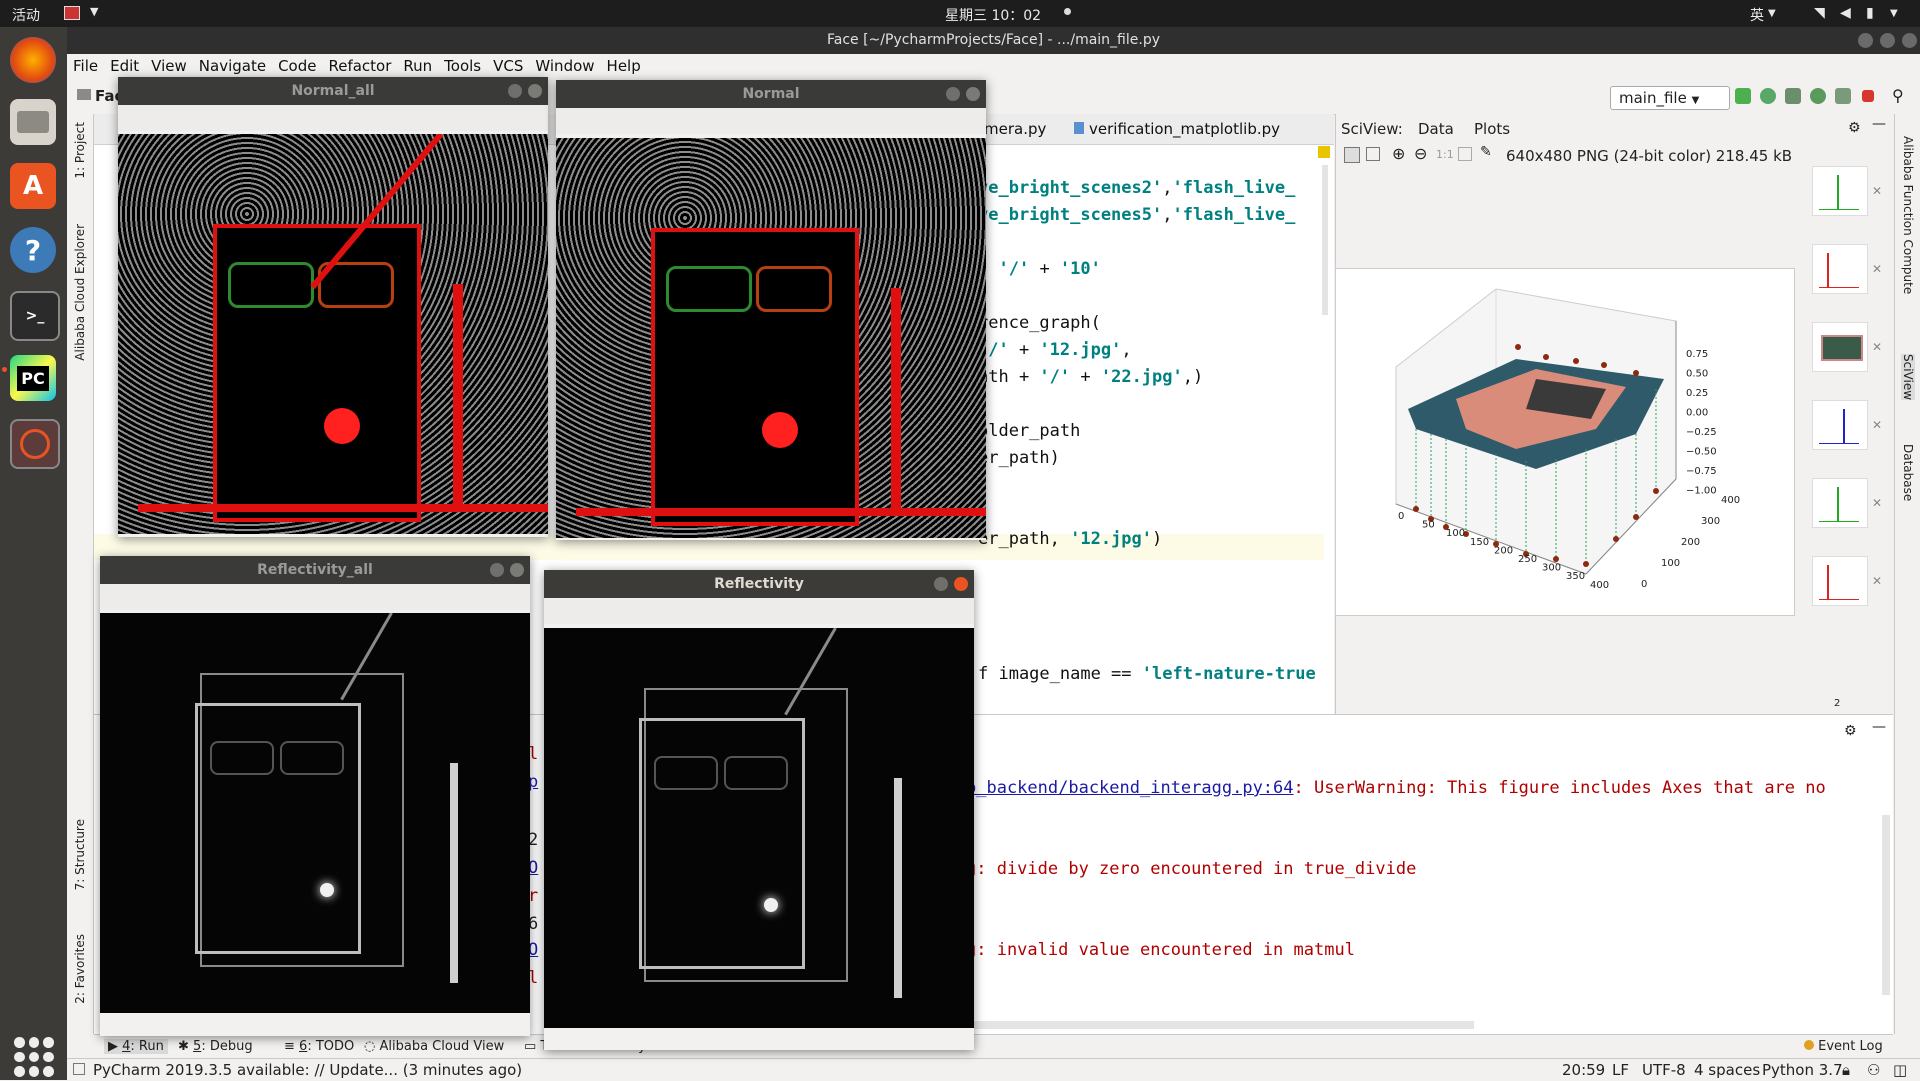  I want to click on tool-window-sciview: SciView, so click(1908, 377).